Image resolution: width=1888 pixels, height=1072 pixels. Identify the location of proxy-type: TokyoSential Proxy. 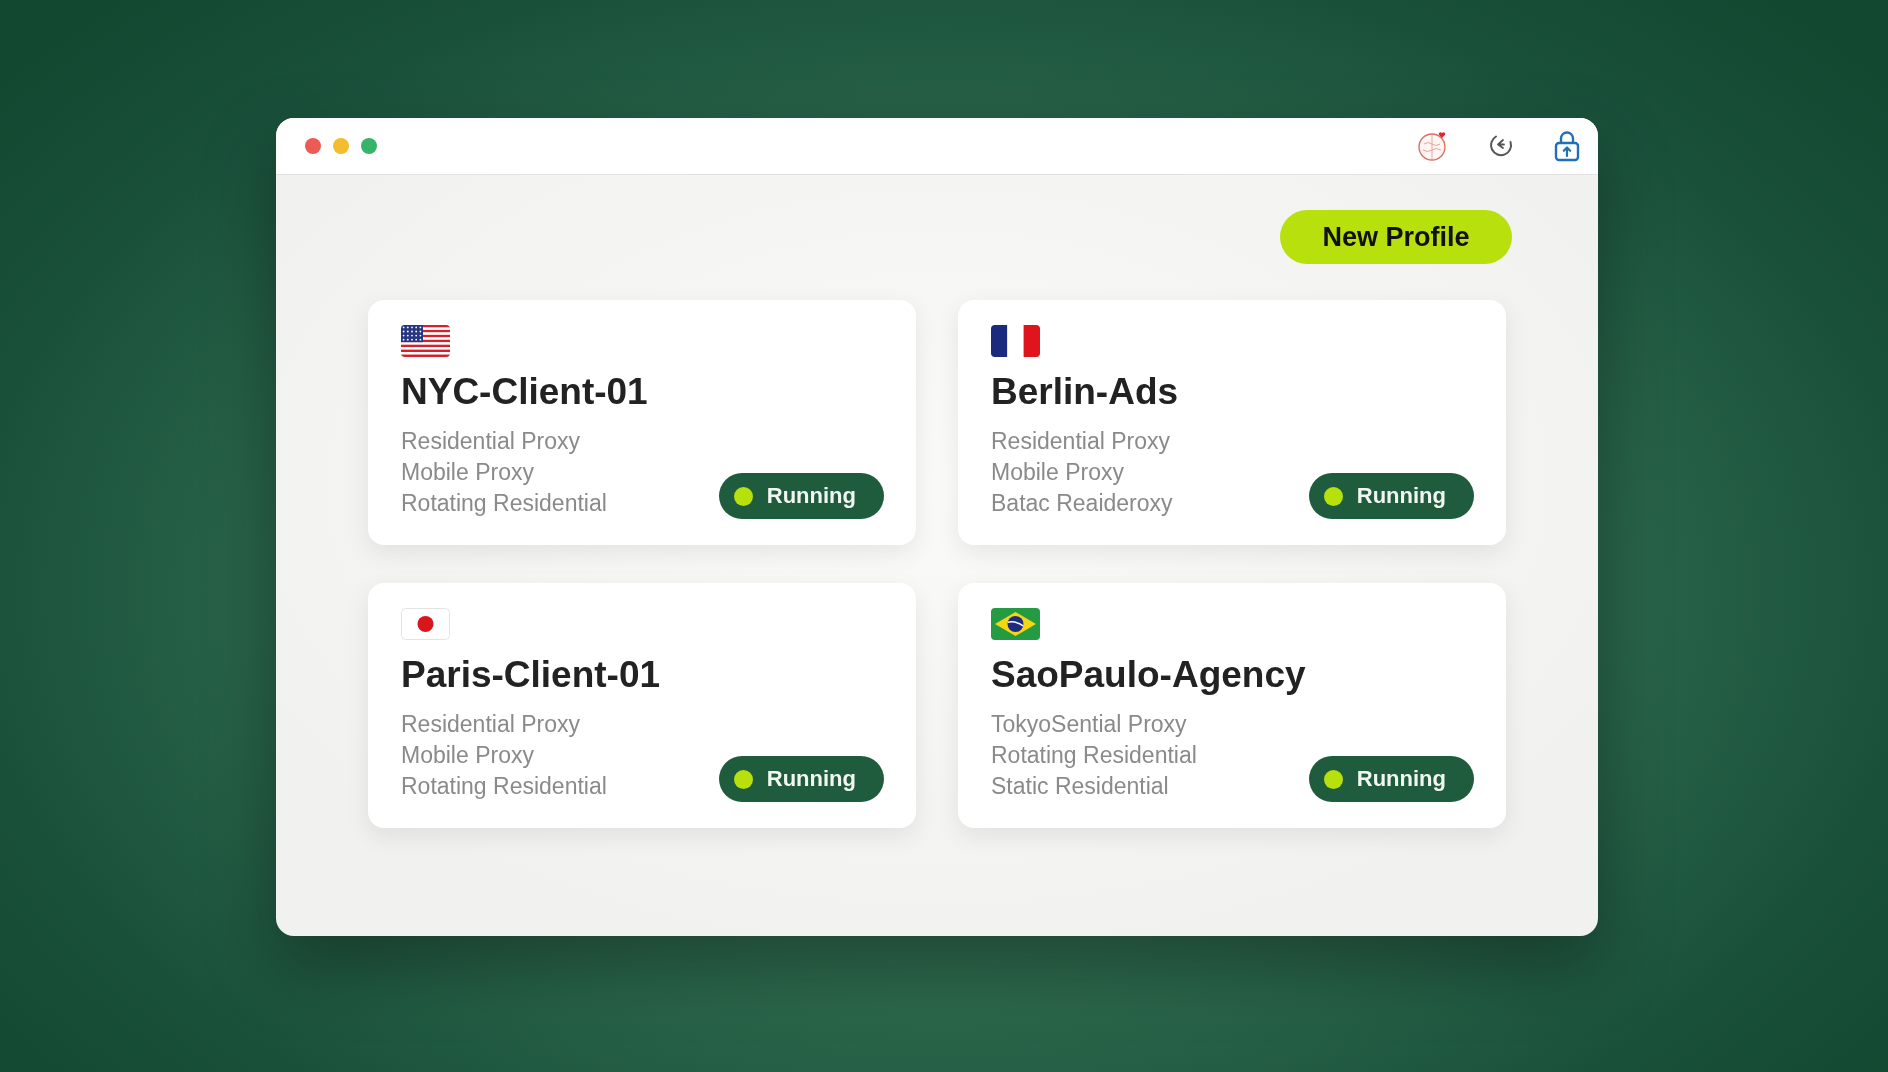
(1089, 724).